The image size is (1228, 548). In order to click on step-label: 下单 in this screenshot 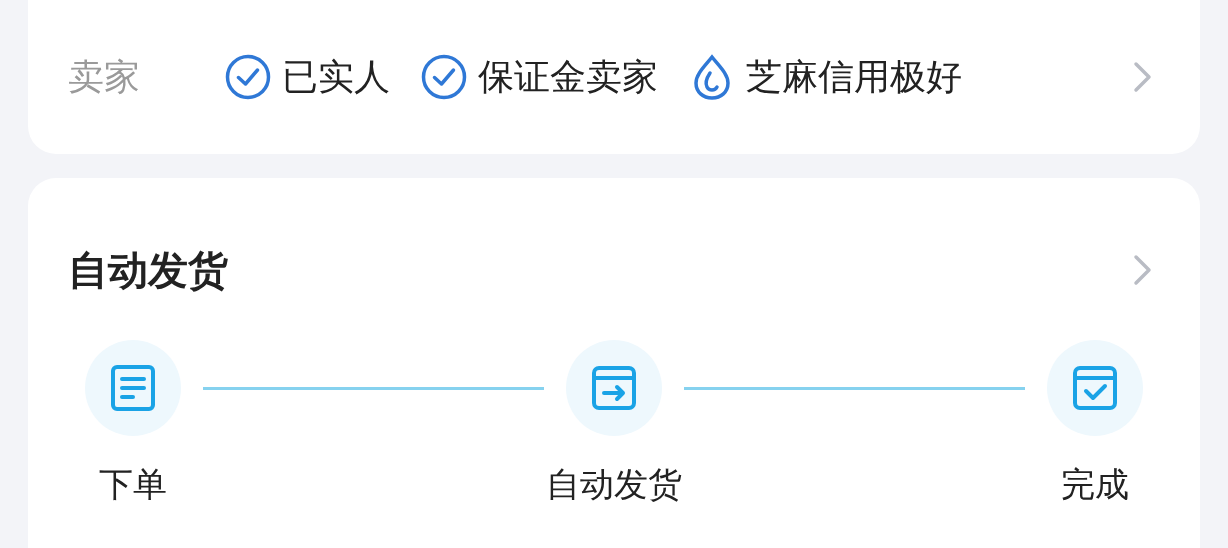, I will do `click(133, 484)`.